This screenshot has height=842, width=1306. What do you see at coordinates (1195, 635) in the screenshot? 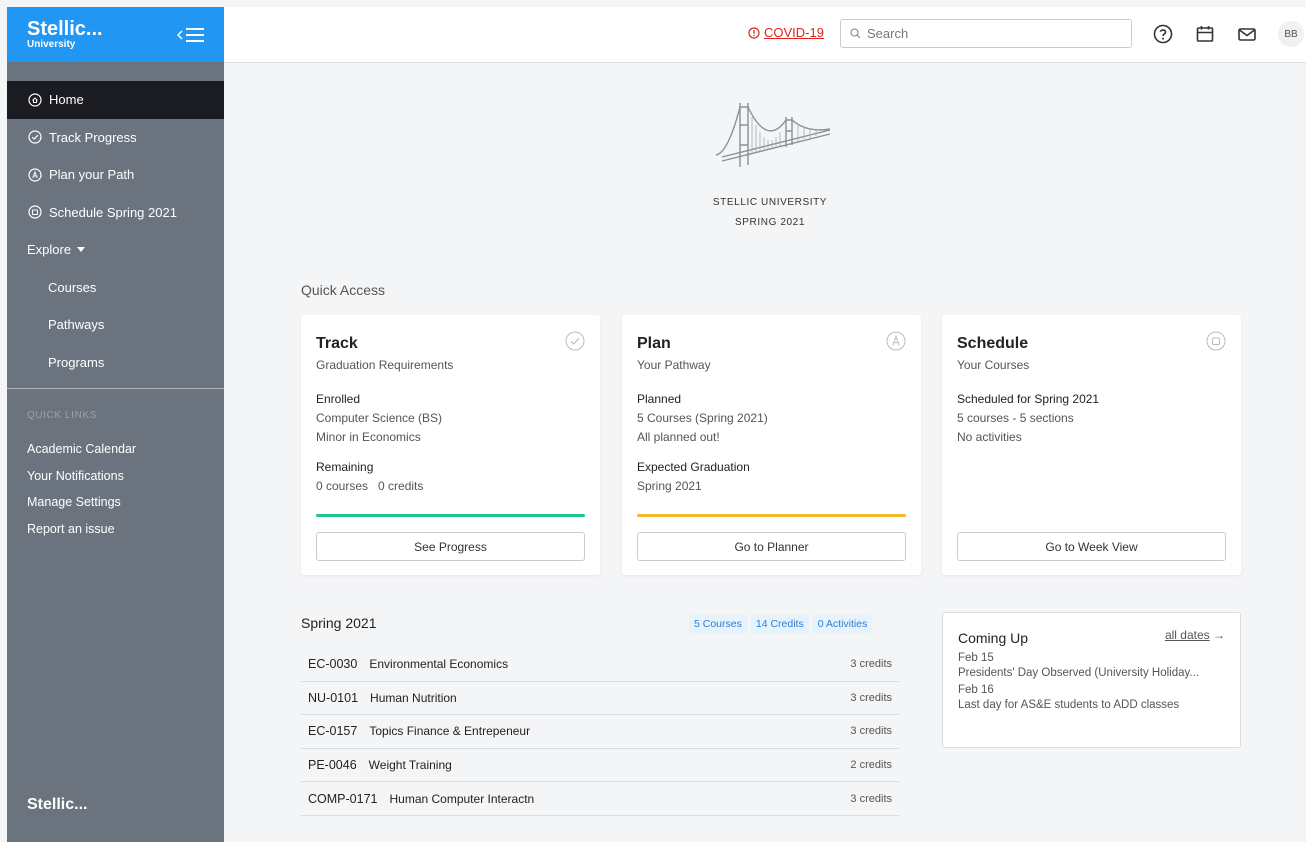
I see `all-dates-link: all dates →` at bounding box center [1195, 635].